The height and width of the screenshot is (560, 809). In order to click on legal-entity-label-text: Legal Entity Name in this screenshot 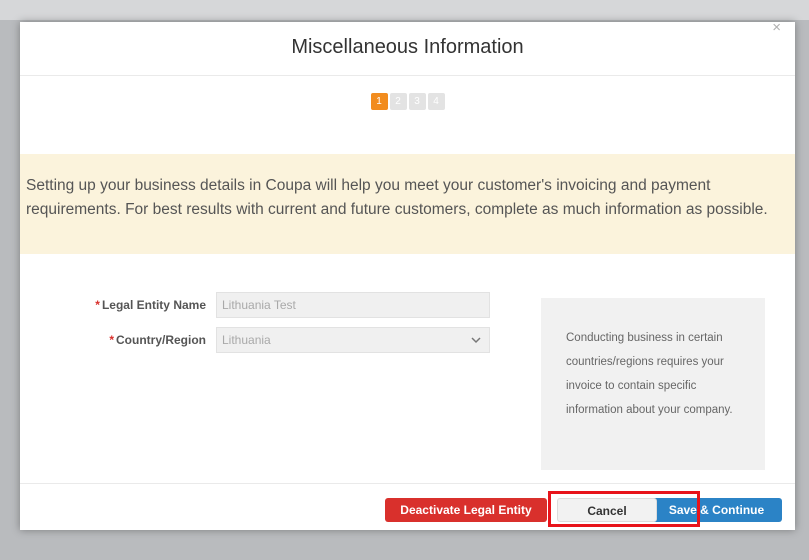, I will do `click(153, 305)`.